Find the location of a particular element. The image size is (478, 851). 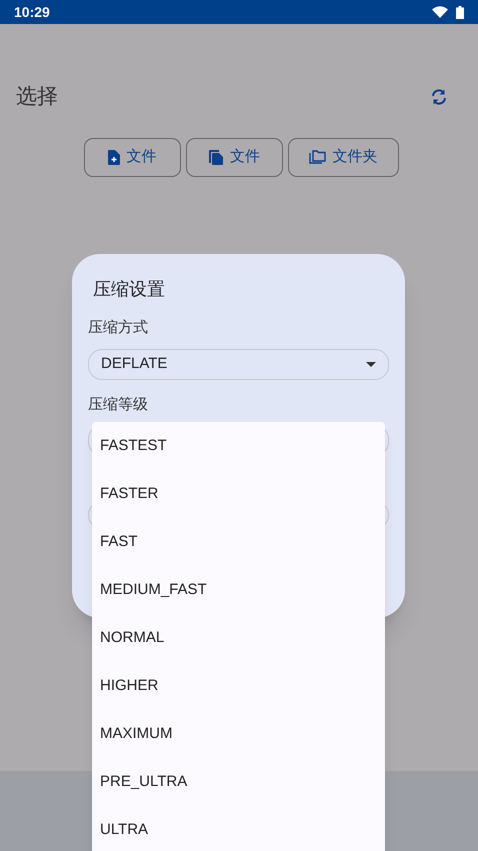

menu-item: FASTEST is located at coordinates (238, 446).